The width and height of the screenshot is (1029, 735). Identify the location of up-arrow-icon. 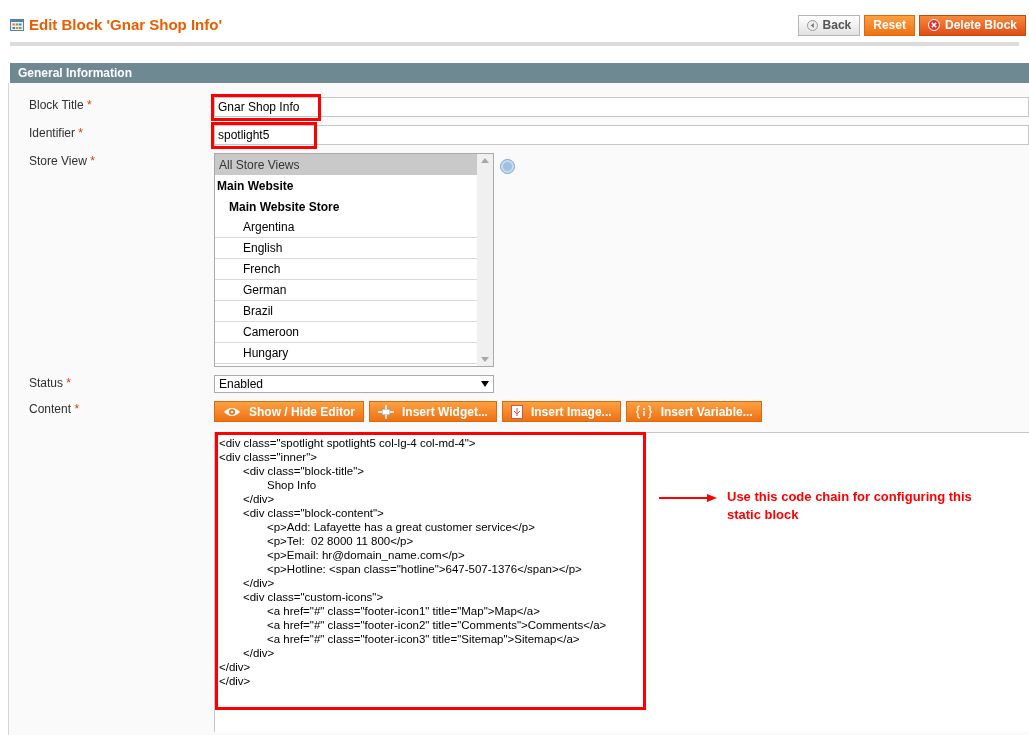
(485, 160).